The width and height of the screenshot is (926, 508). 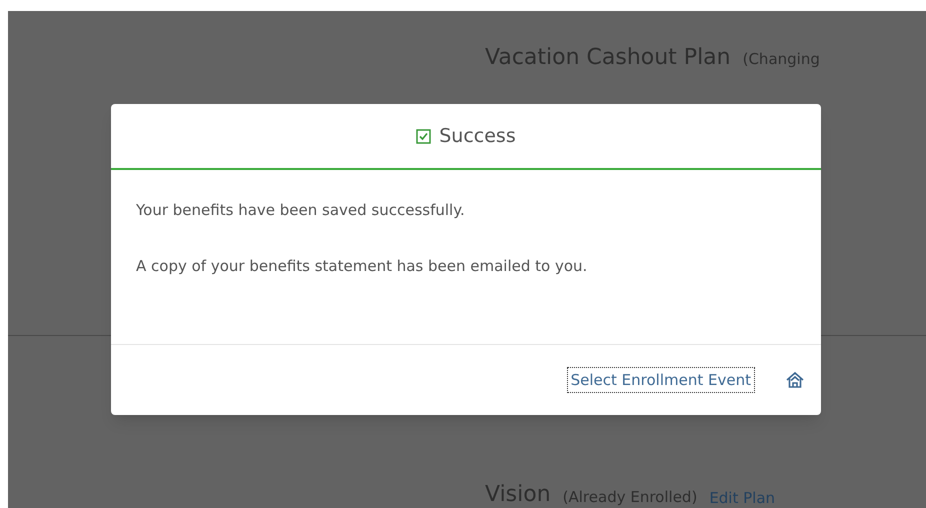 I want to click on dialog-title: Success, so click(x=477, y=136).